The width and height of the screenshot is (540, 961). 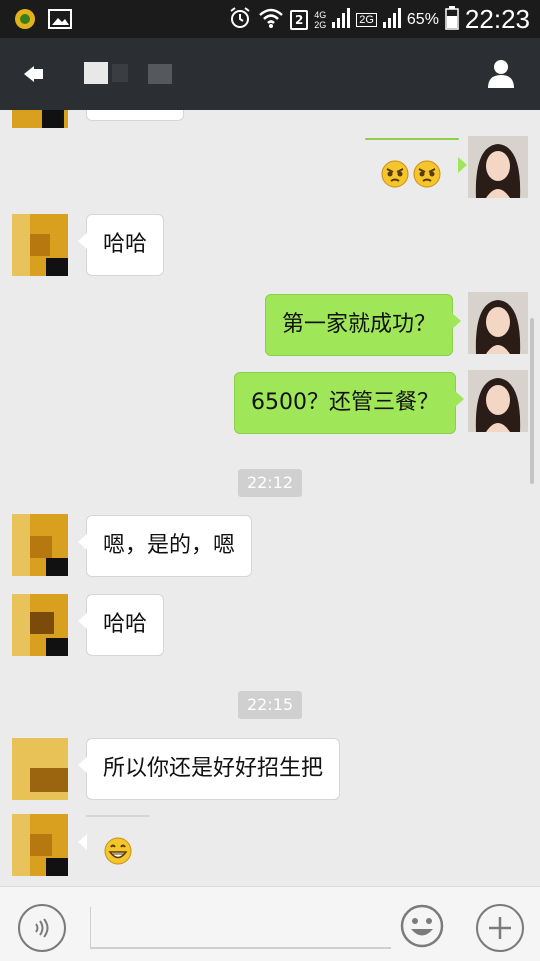 What do you see at coordinates (422, 19) in the screenshot?
I see `battery-percent: 65%` at bounding box center [422, 19].